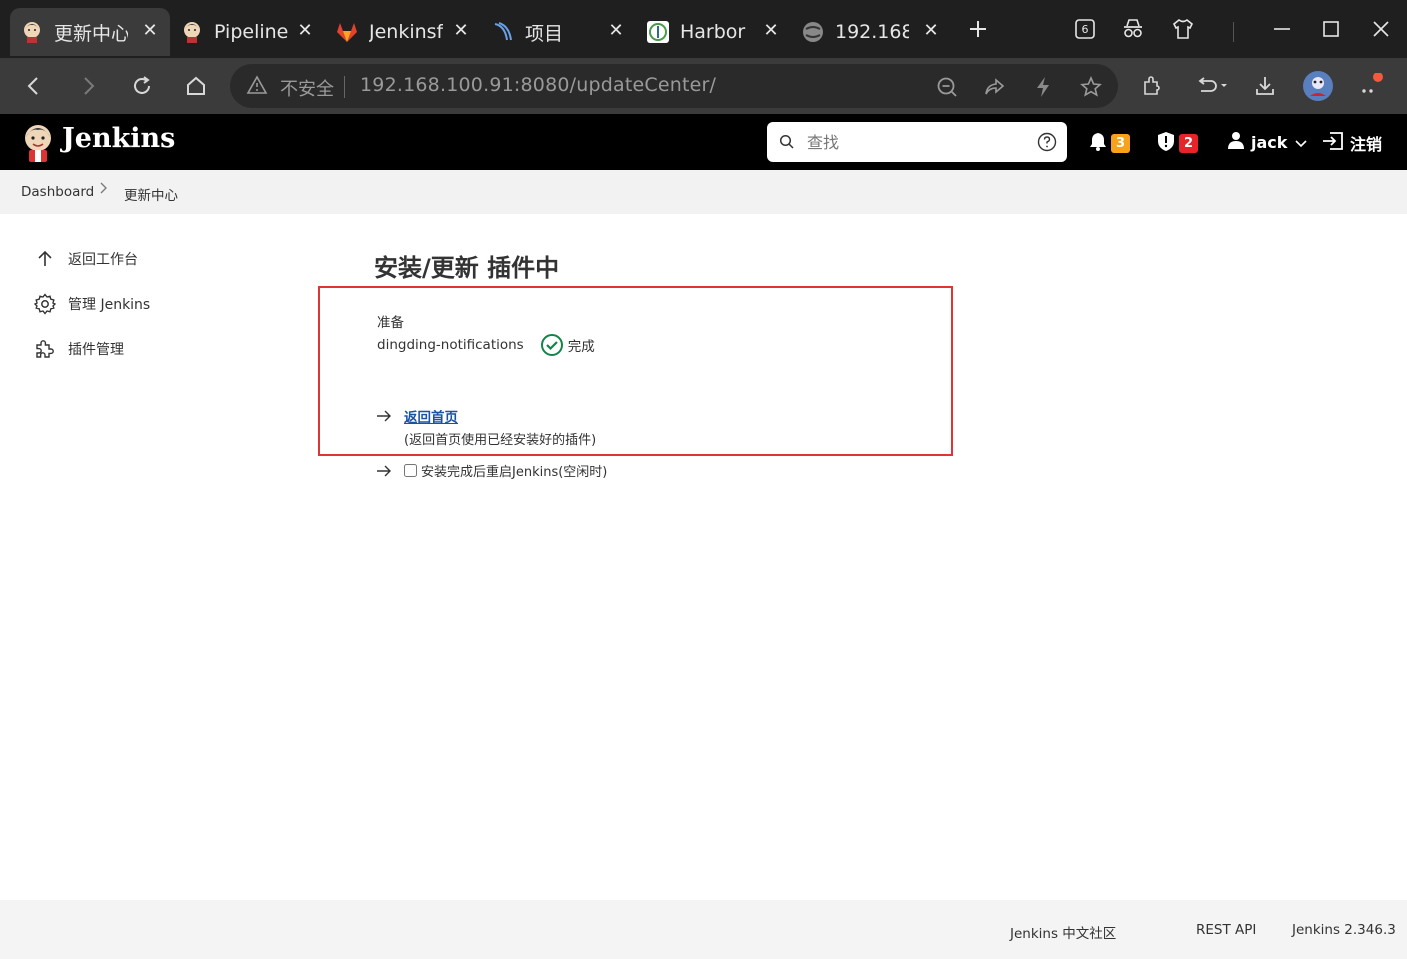  I want to click on security-label: 不安全, so click(307, 89).